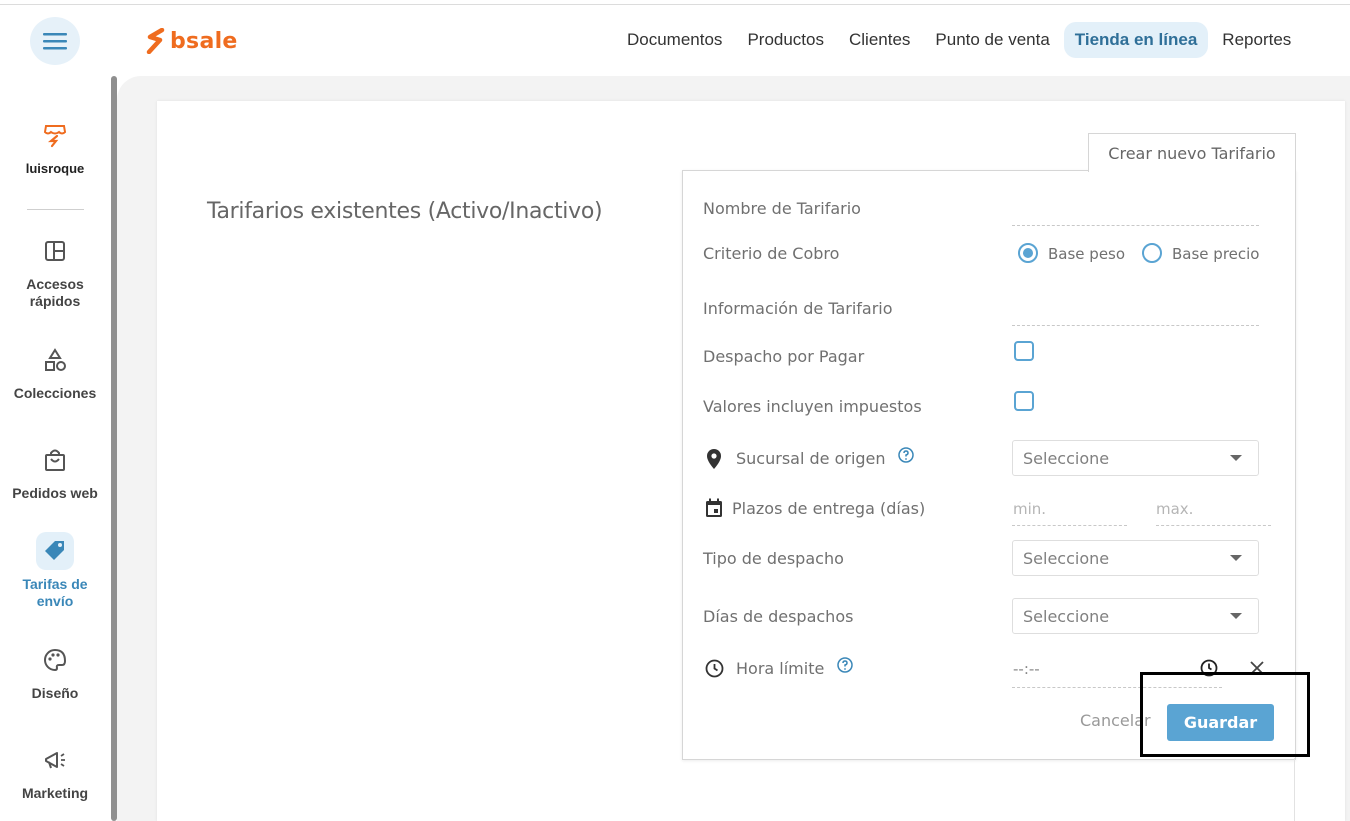 This screenshot has height=821, width=1350. I want to click on sidebar-item-label: Tarifas de envío, so click(55, 592).